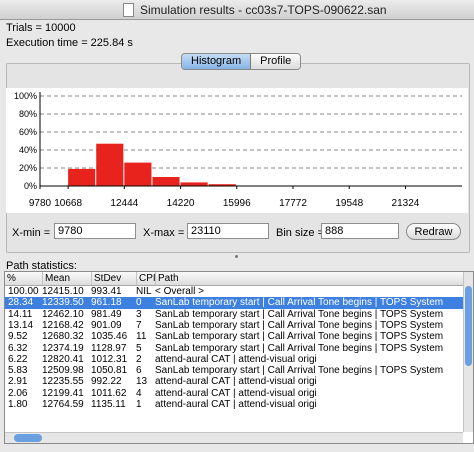 This screenshot has height=452, width=474. What do you see at coordinates (106, 278) in the screenshot?
I see `col-header-stdev: StDev` at bounding box center [106, 278].